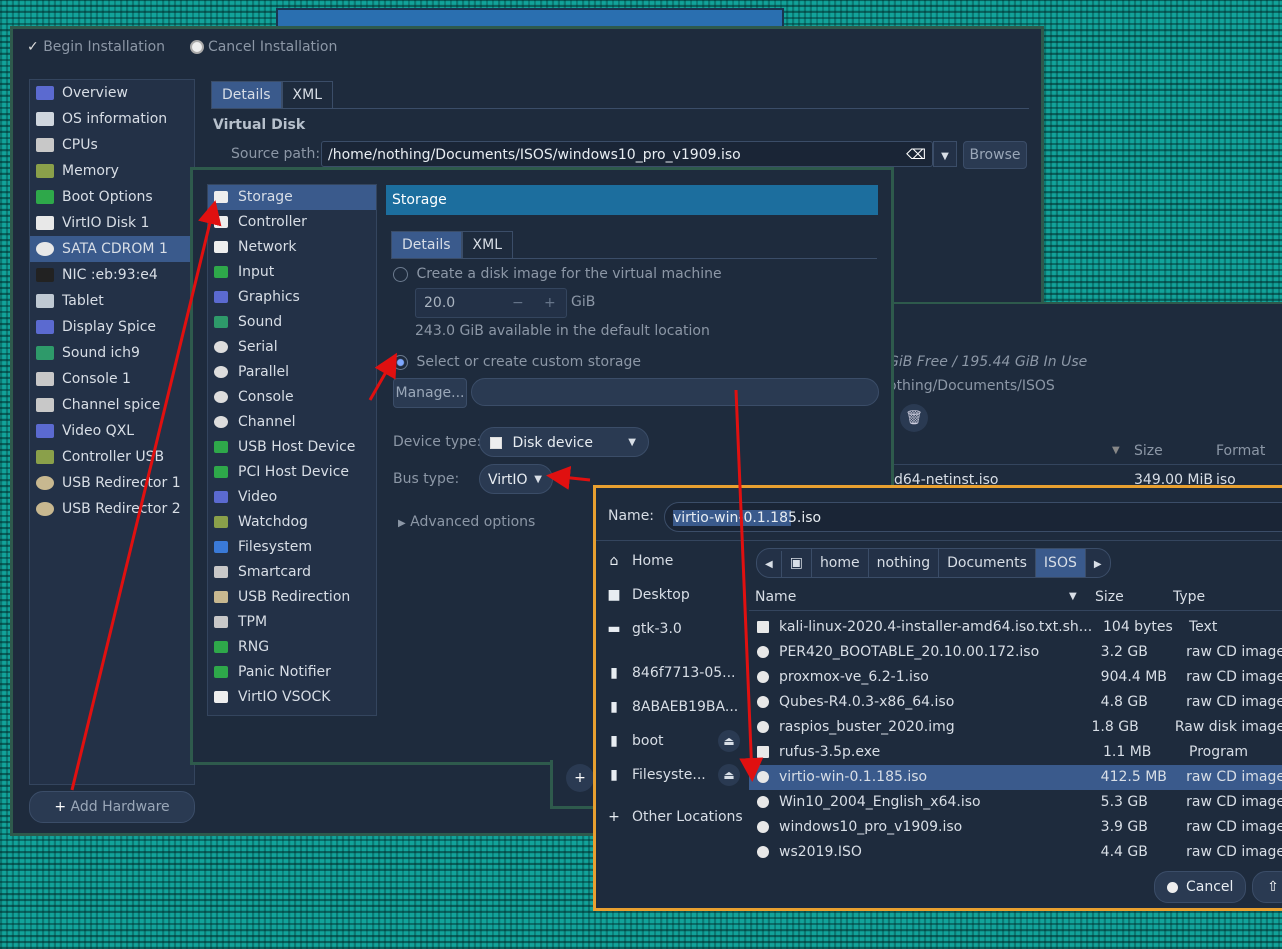  Describe the element at coordinates (292, 497) in the screenshot. I see `hardware-type-video: Video` at that location.